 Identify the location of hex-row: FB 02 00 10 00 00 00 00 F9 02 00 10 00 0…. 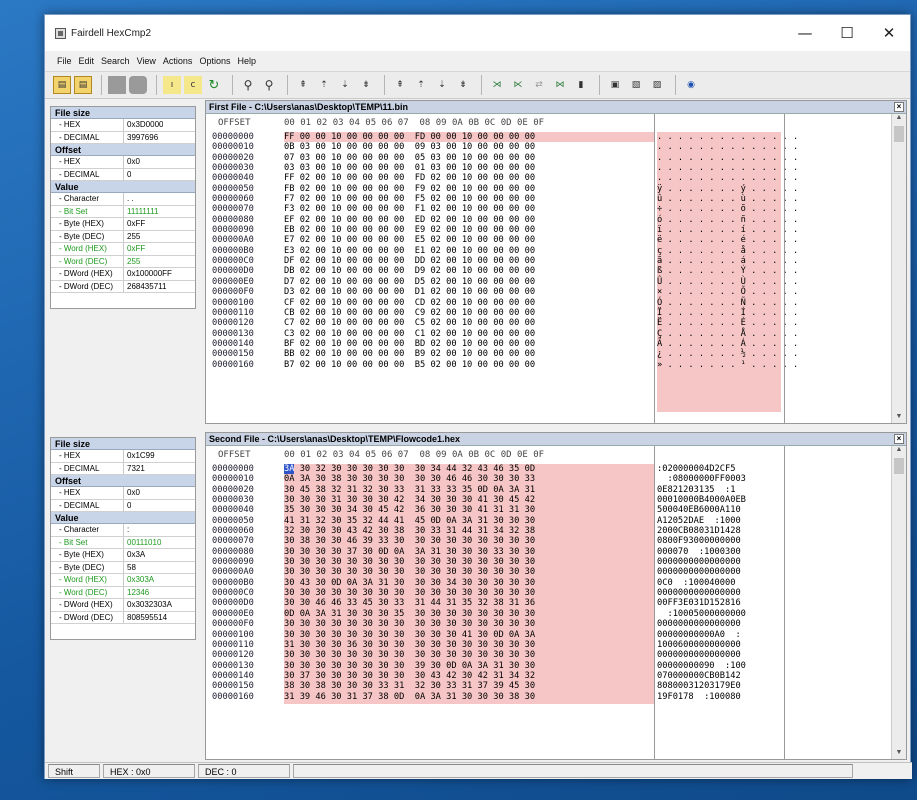
(469, 189).